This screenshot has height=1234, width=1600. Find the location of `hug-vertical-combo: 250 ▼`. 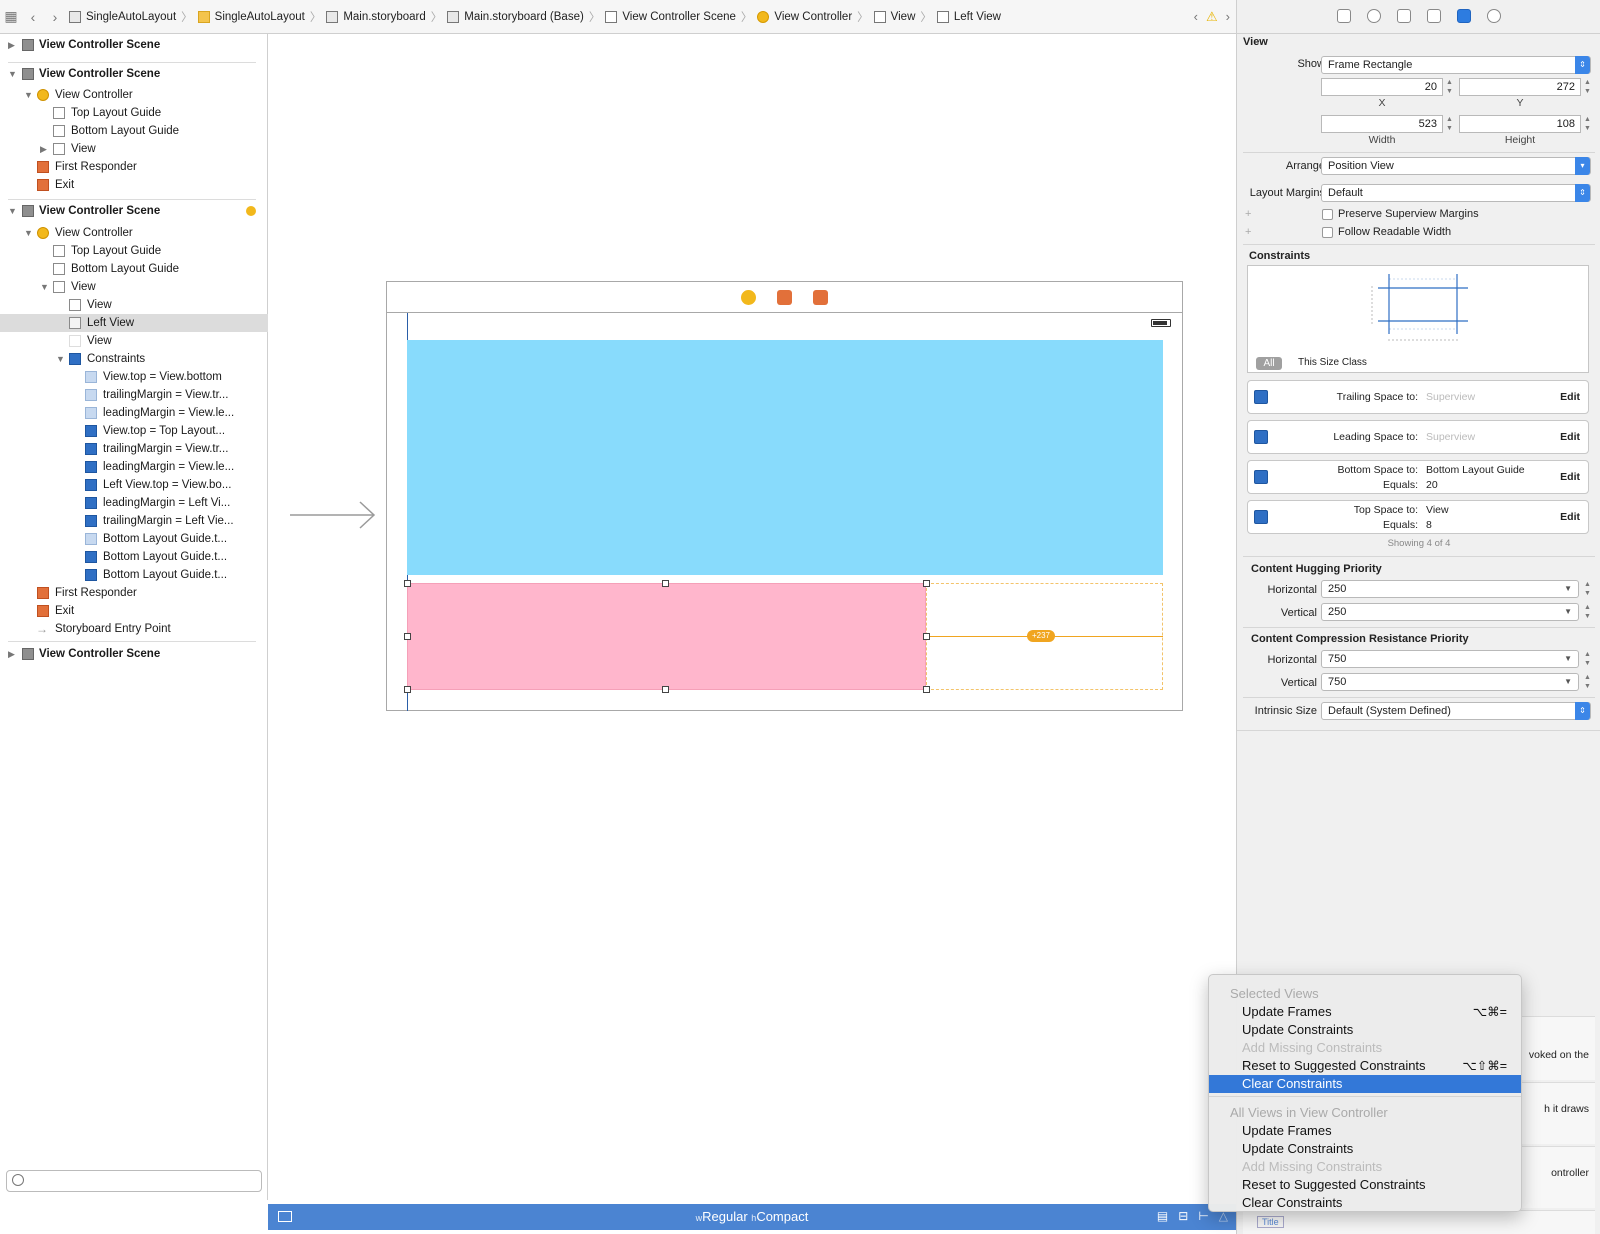

hug-vertical-combo: 250 ▼ is located at coordinates (1450, 612).